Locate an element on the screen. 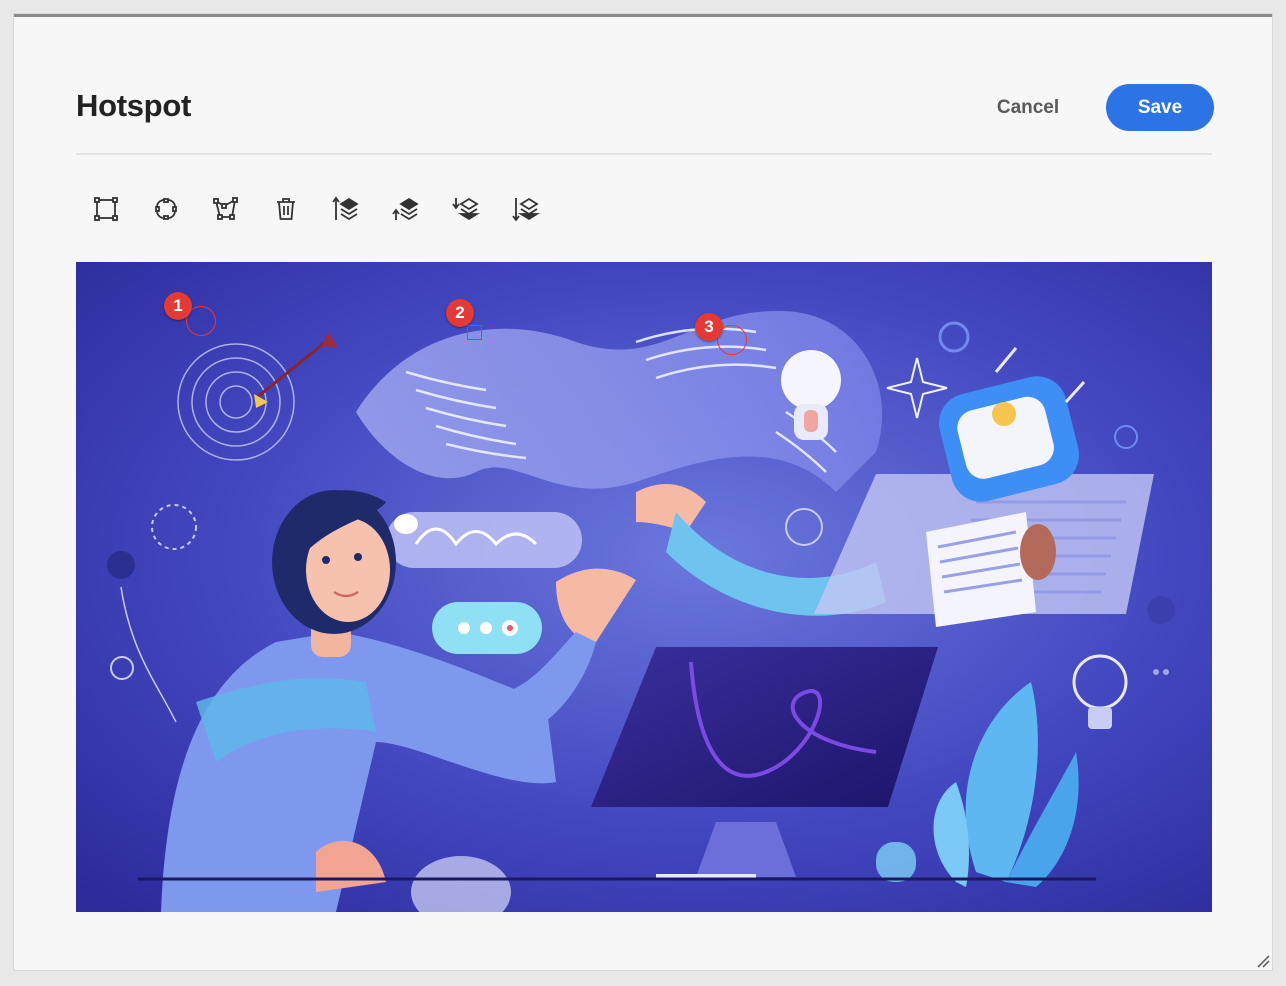 The image size is (1286, 986). bring-forward-tool is located at coordinates (406, 209).